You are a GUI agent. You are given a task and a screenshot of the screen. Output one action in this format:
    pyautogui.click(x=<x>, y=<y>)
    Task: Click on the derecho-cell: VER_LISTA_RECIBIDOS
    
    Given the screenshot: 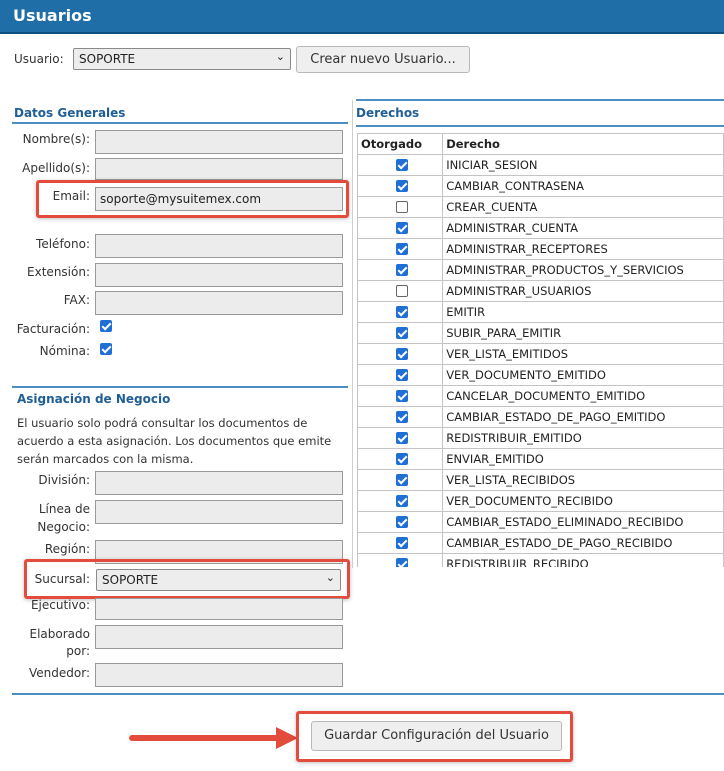 What is the action you would take?
    pyautogui.click(x=583, y=480)
    